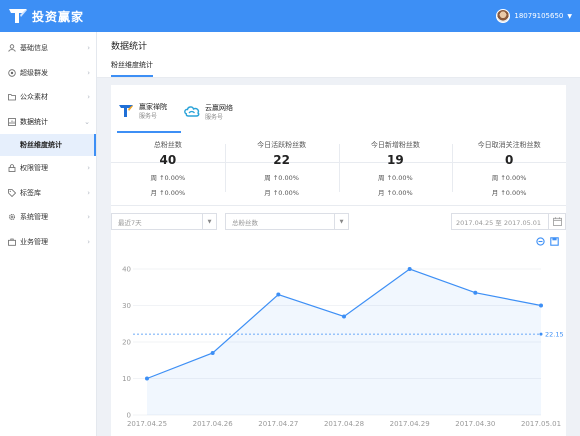  Describe the element at coordinates (34, 97) in the screenshot. I see `sidebar-item-label: 公众素材` at that location.